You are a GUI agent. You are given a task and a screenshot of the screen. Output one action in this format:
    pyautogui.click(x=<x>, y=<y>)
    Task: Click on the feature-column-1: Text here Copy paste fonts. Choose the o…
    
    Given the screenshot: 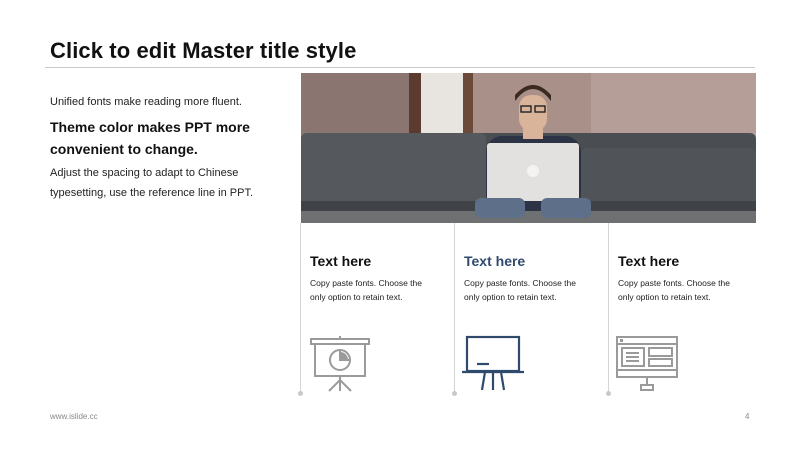 What is the action you would take?
    pyautogui.click(x=375, y=310)
    